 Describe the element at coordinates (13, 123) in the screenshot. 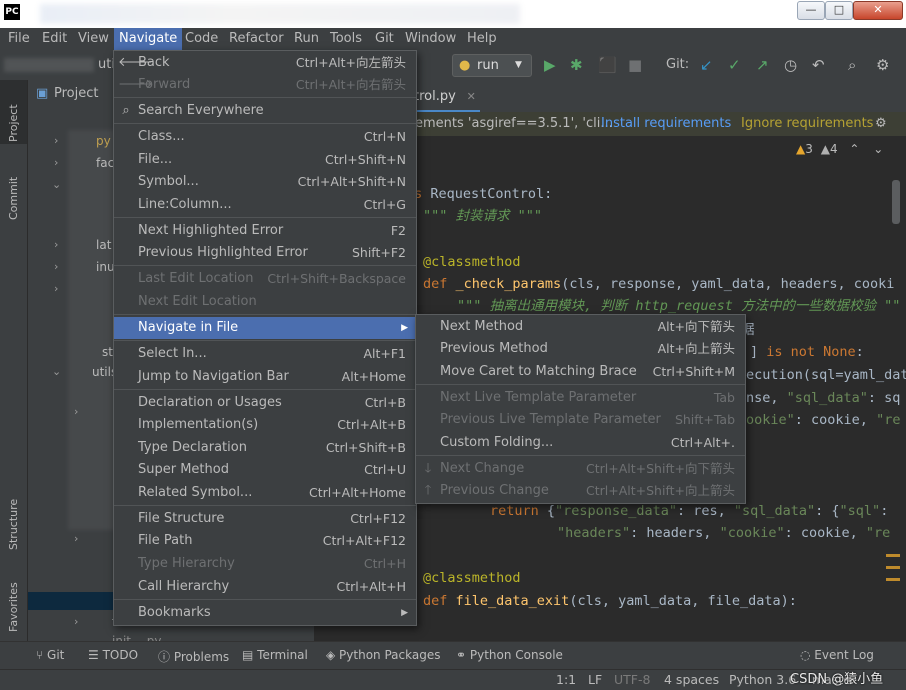

I see `project-tool-tab: Project` at that location.